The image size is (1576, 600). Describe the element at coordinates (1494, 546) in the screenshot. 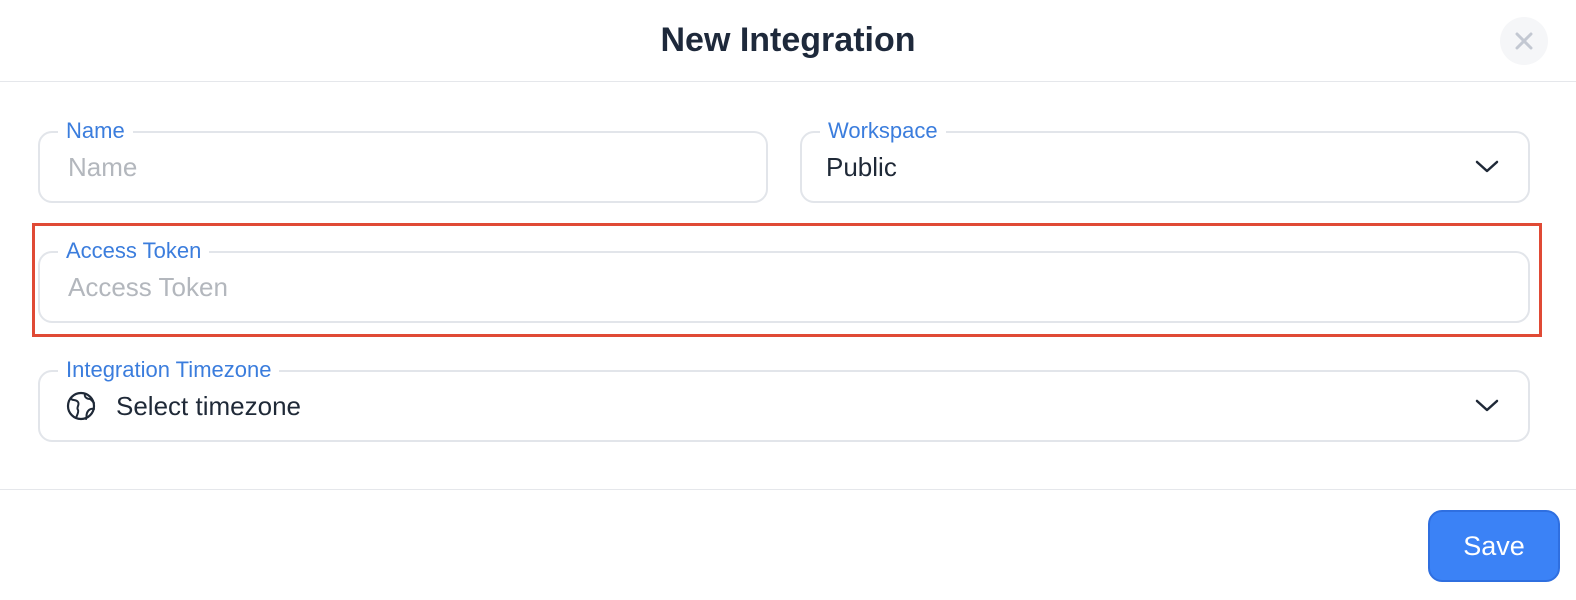

I see `save-button: Save` at that location.